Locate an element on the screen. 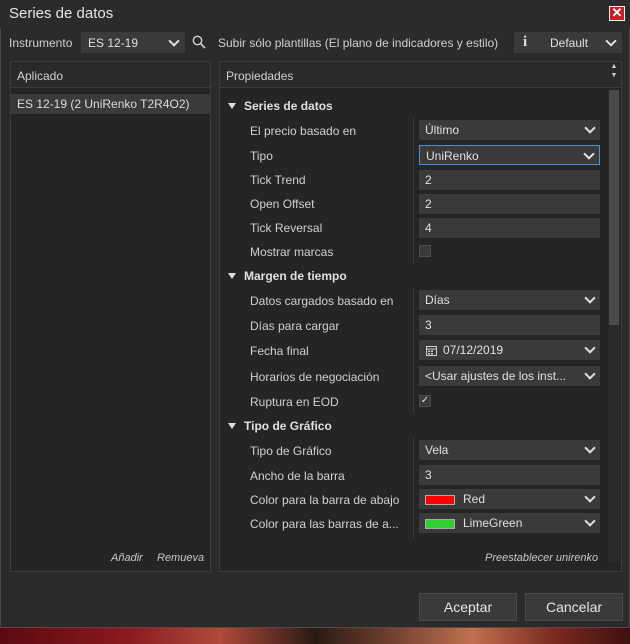  cancel-button: Cancelar is located at coordinates (574, 607).